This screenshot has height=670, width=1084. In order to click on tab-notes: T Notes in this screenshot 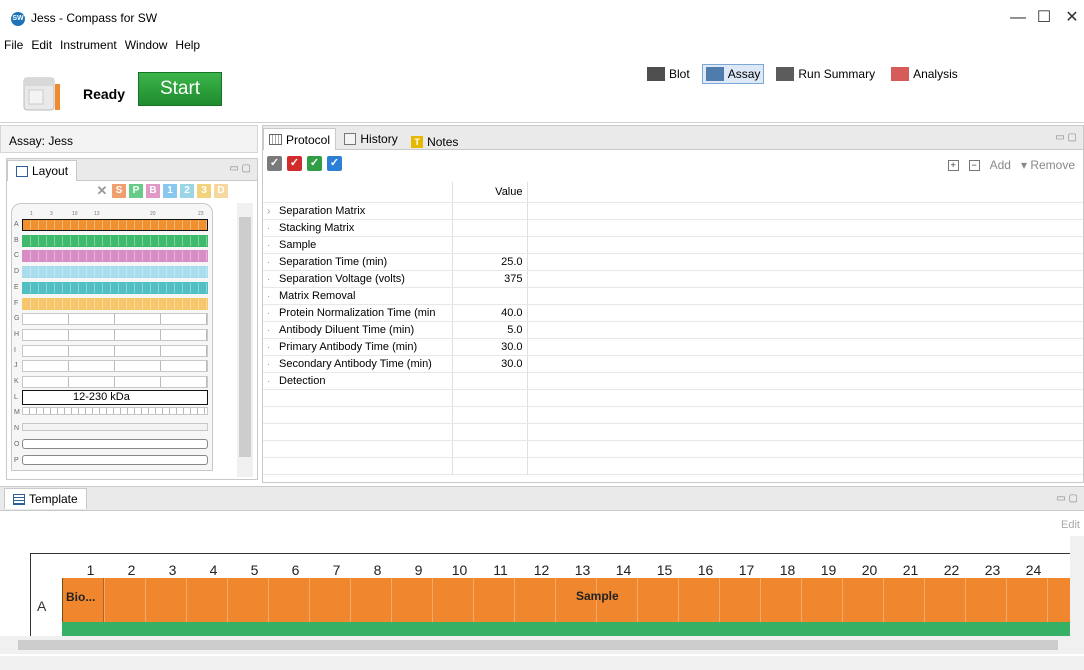, I will do `click(434, 142)`.